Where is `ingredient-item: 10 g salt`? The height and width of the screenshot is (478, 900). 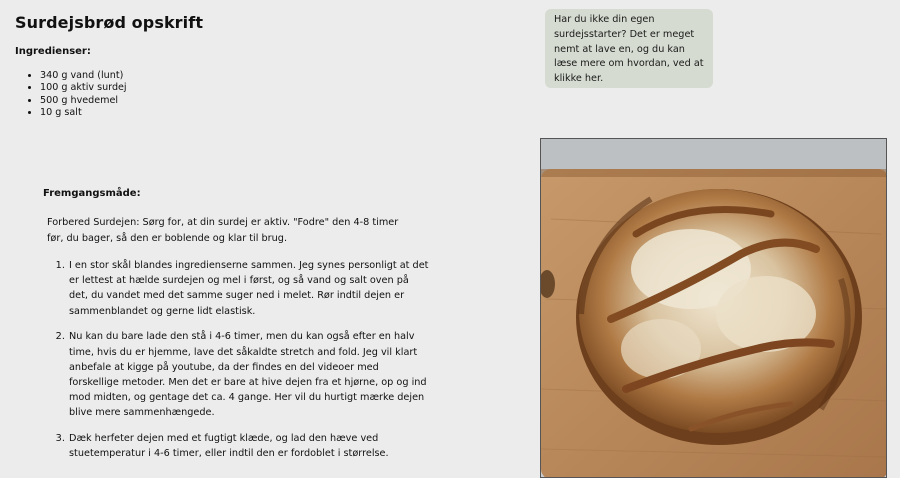 ingredient-item: 10 g salt is located at coordinates (83, 113).